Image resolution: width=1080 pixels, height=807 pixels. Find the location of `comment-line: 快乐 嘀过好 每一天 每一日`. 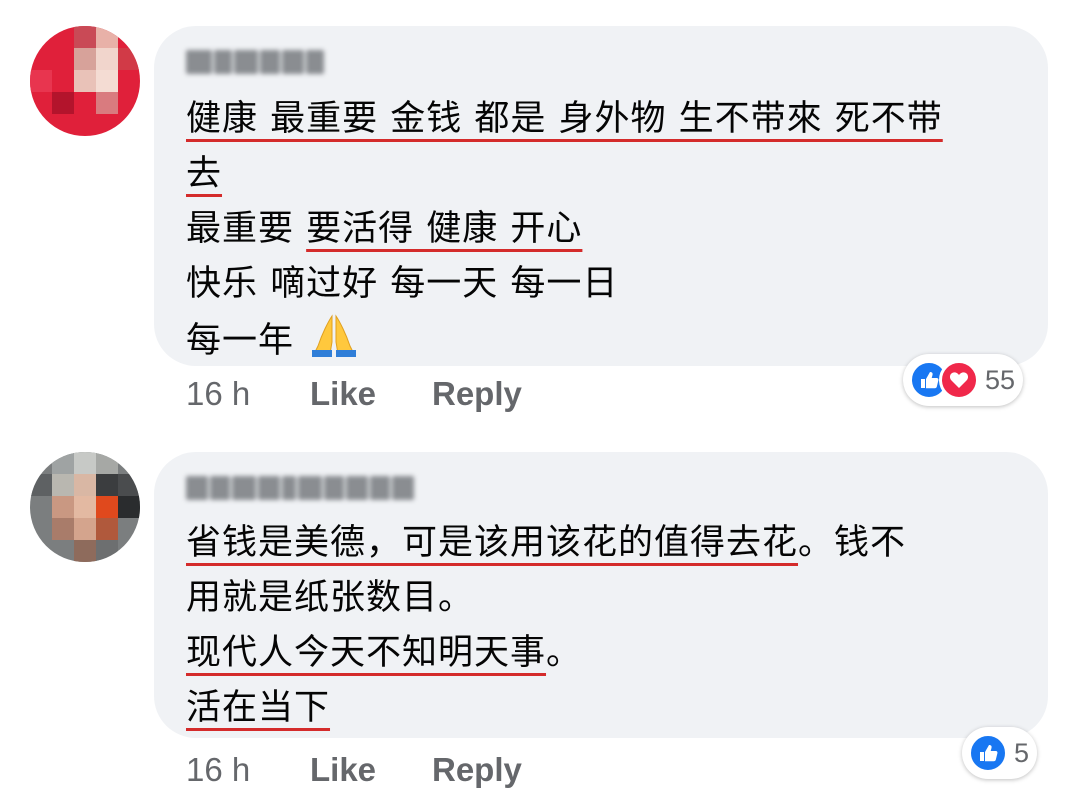

comment-line: 快乐 嘀过好 每一天 每一日 is located at coordinates (402, 284).